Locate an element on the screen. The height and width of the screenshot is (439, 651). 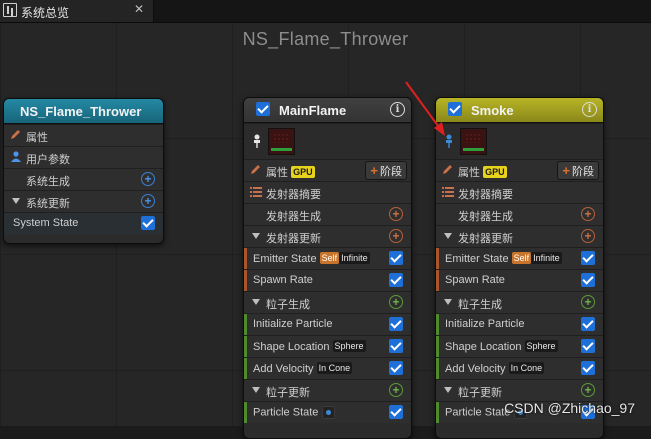
user-params-label: 用户参数 is located at coordinates (48, 160).